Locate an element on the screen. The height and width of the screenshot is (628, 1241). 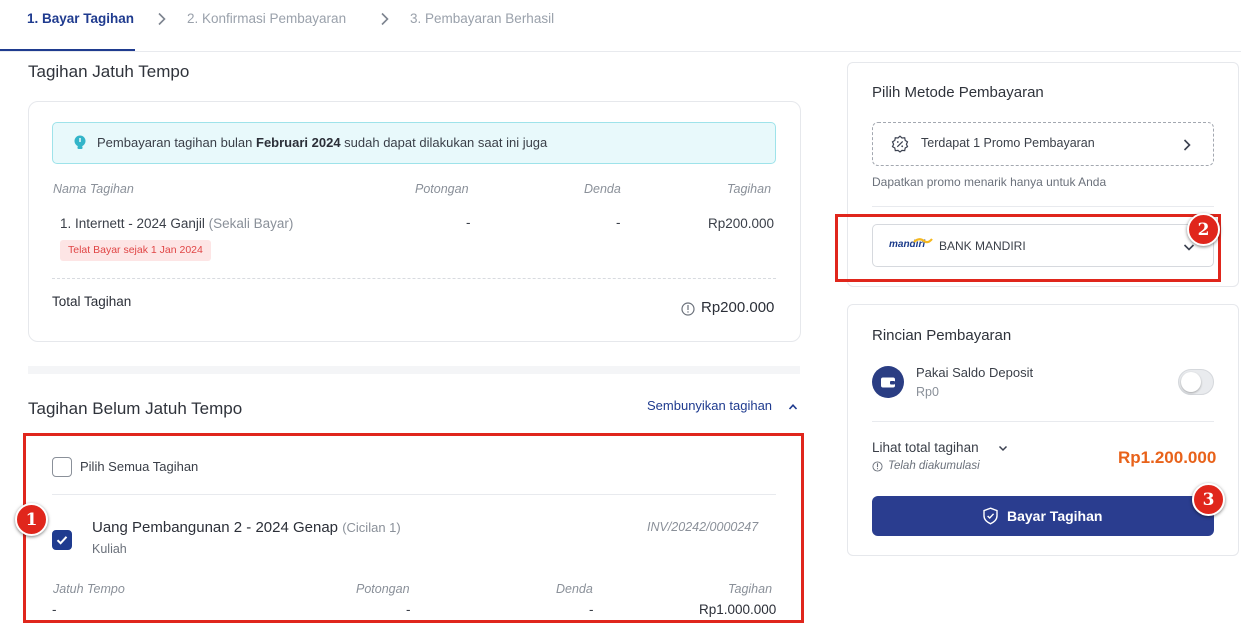
pay-bill-button: Bayar Tagihan is located at coordinates (1043, 516).